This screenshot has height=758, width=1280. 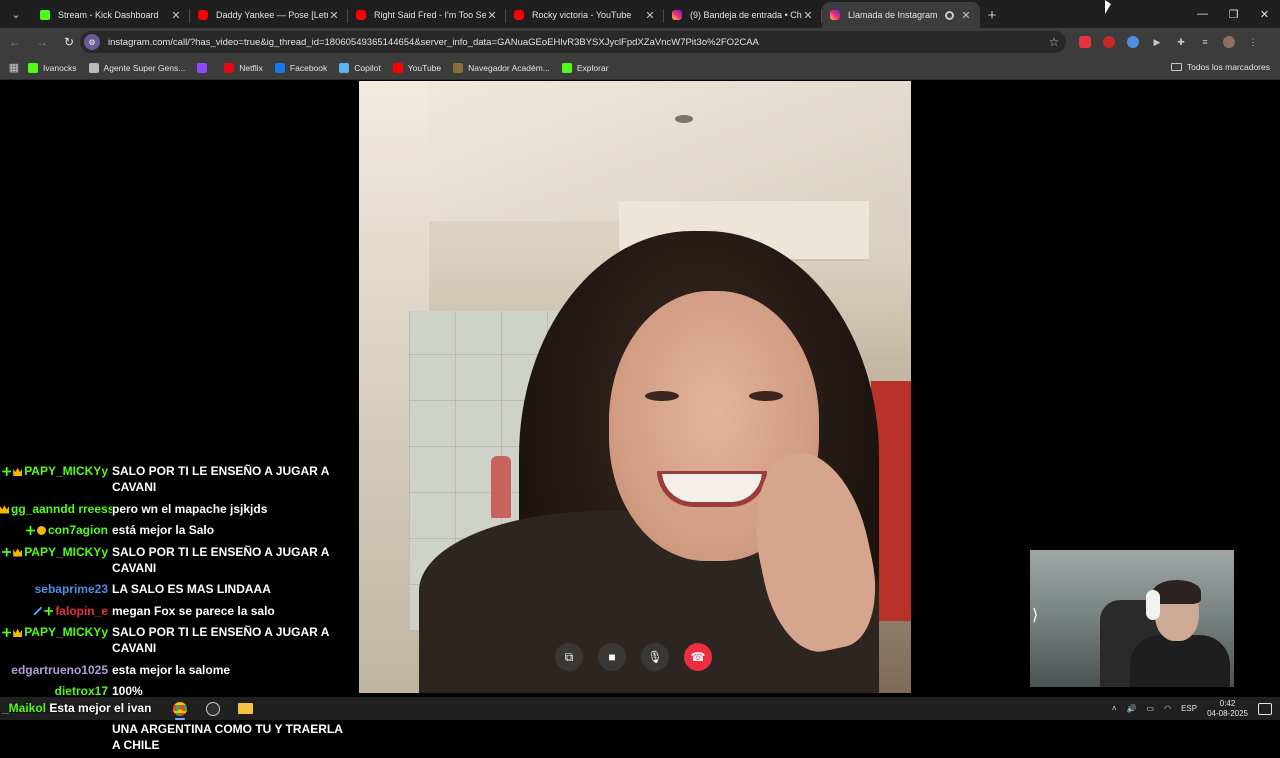 I want to click on bookmark-label: YouTube, so click(x=424, y=67).